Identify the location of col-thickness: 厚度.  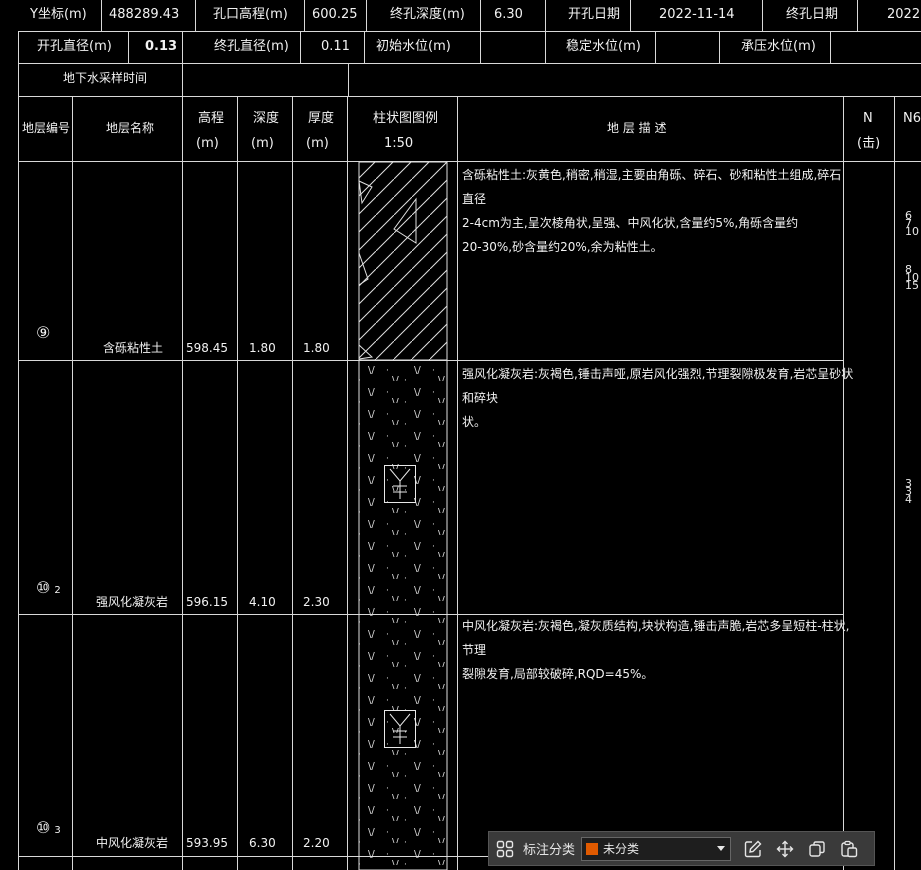
(321, 118).